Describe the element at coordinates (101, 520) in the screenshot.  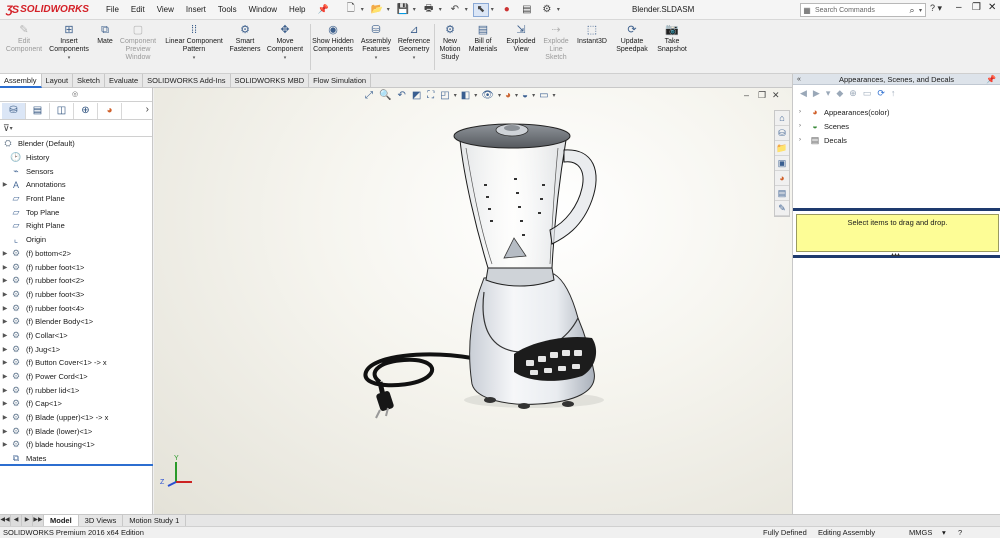
I see `tab-3d-views: 3D Views` at that location.